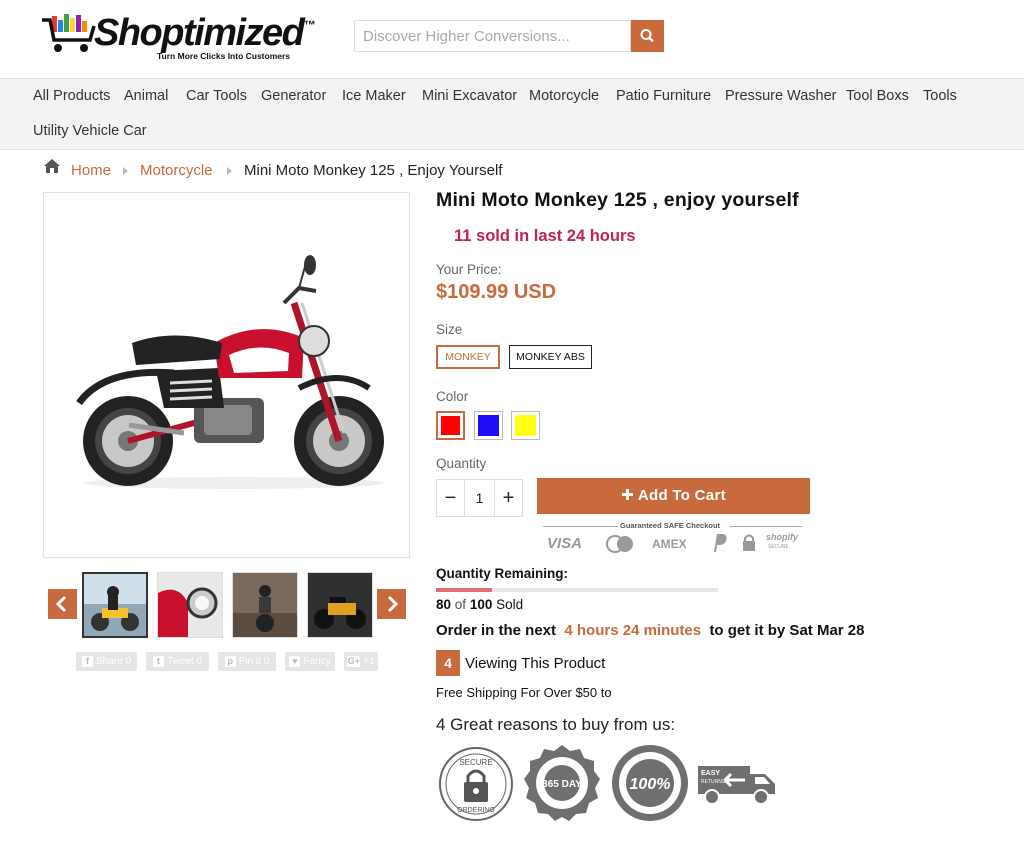 Image resolution: width=1024 pixels, height=847 pixels. Describe the element at coordinates (464, 590) in the screenshot. I see `stock-progress-fill` at that location.